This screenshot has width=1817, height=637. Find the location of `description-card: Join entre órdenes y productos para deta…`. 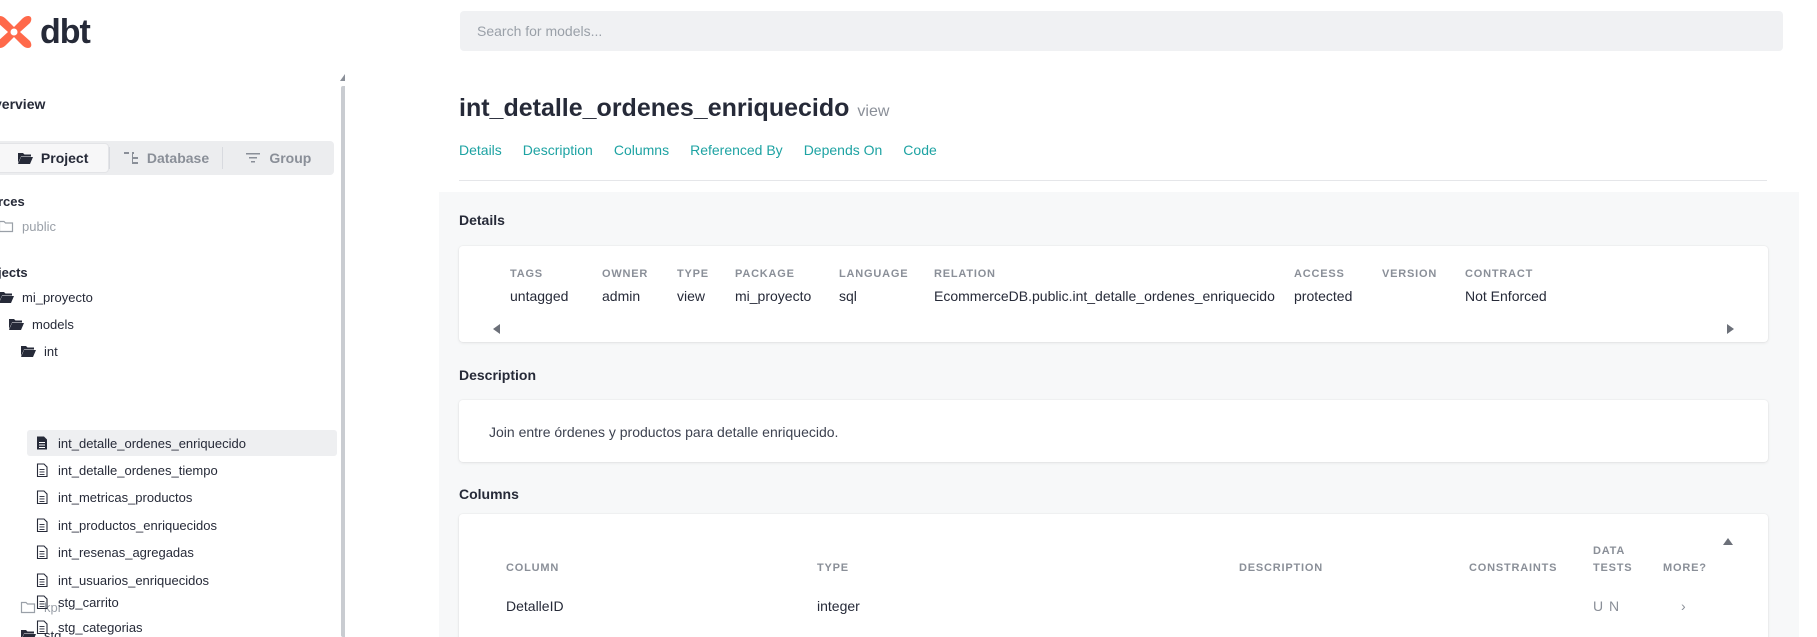

description-card: Join entre órdenes y productos para deta… is located at coordinates (1113, 431).